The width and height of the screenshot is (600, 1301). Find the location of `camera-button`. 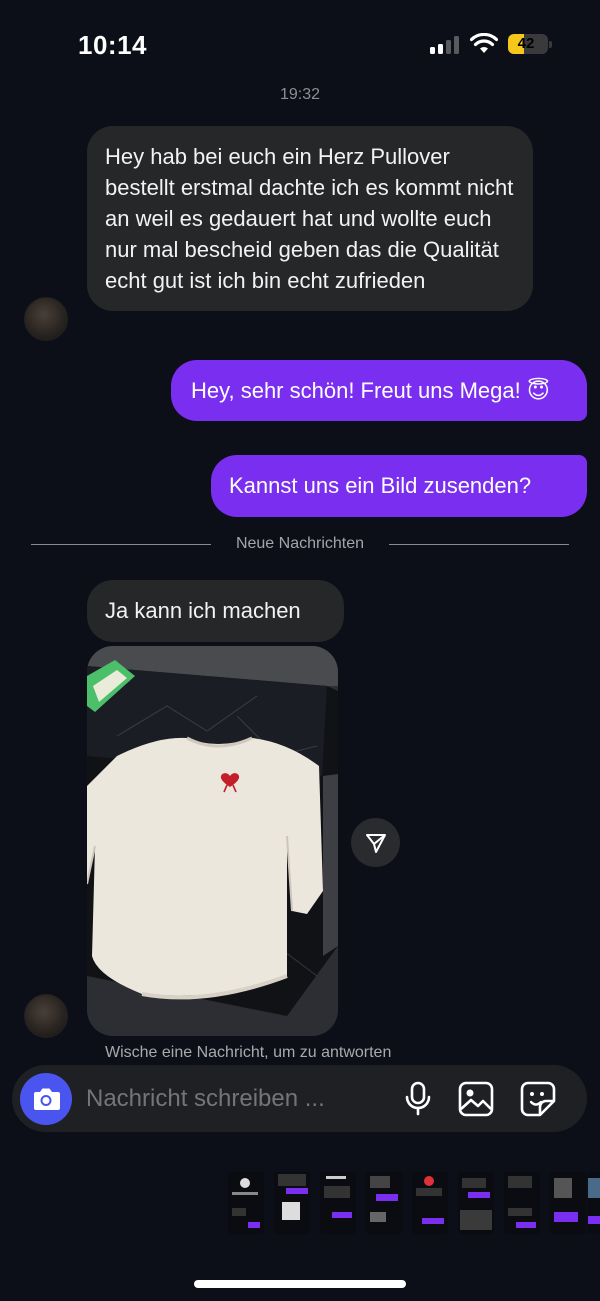

camera-button is located at coordinates (46, 1099).